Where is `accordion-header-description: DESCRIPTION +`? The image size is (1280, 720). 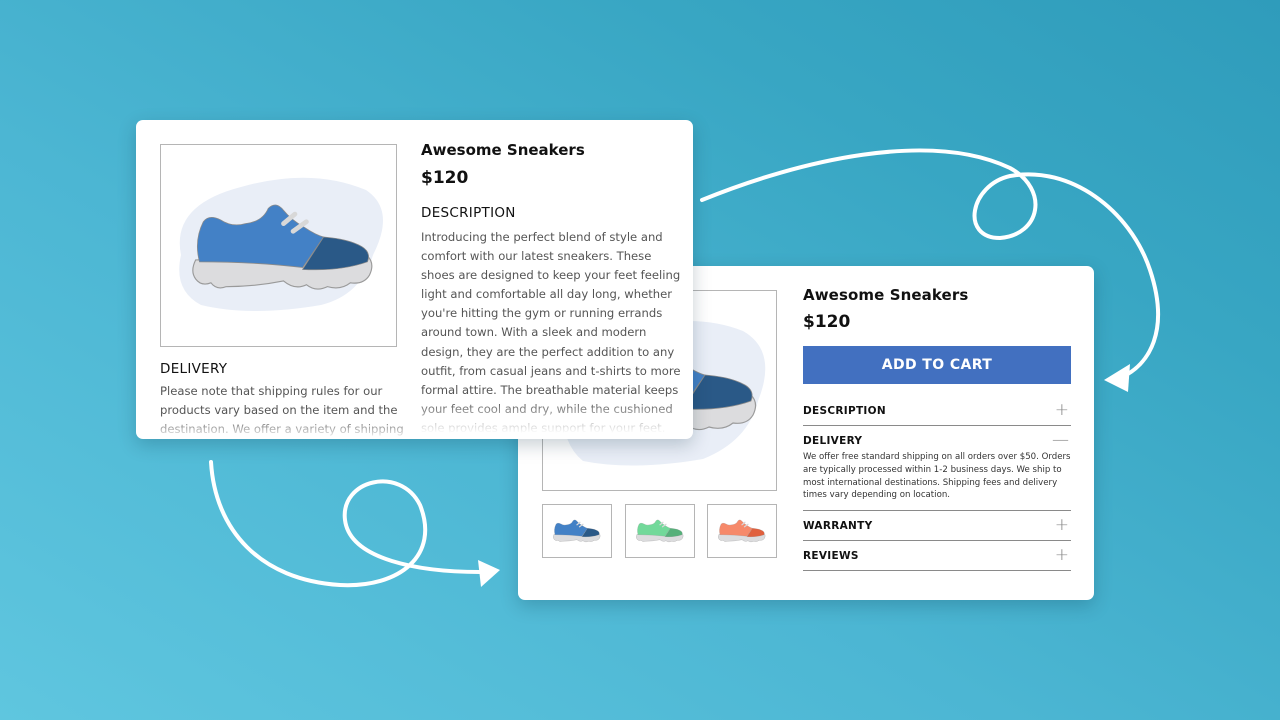
accordion-header-description: DESCRIPTION + is located at coordinates (937, 410).